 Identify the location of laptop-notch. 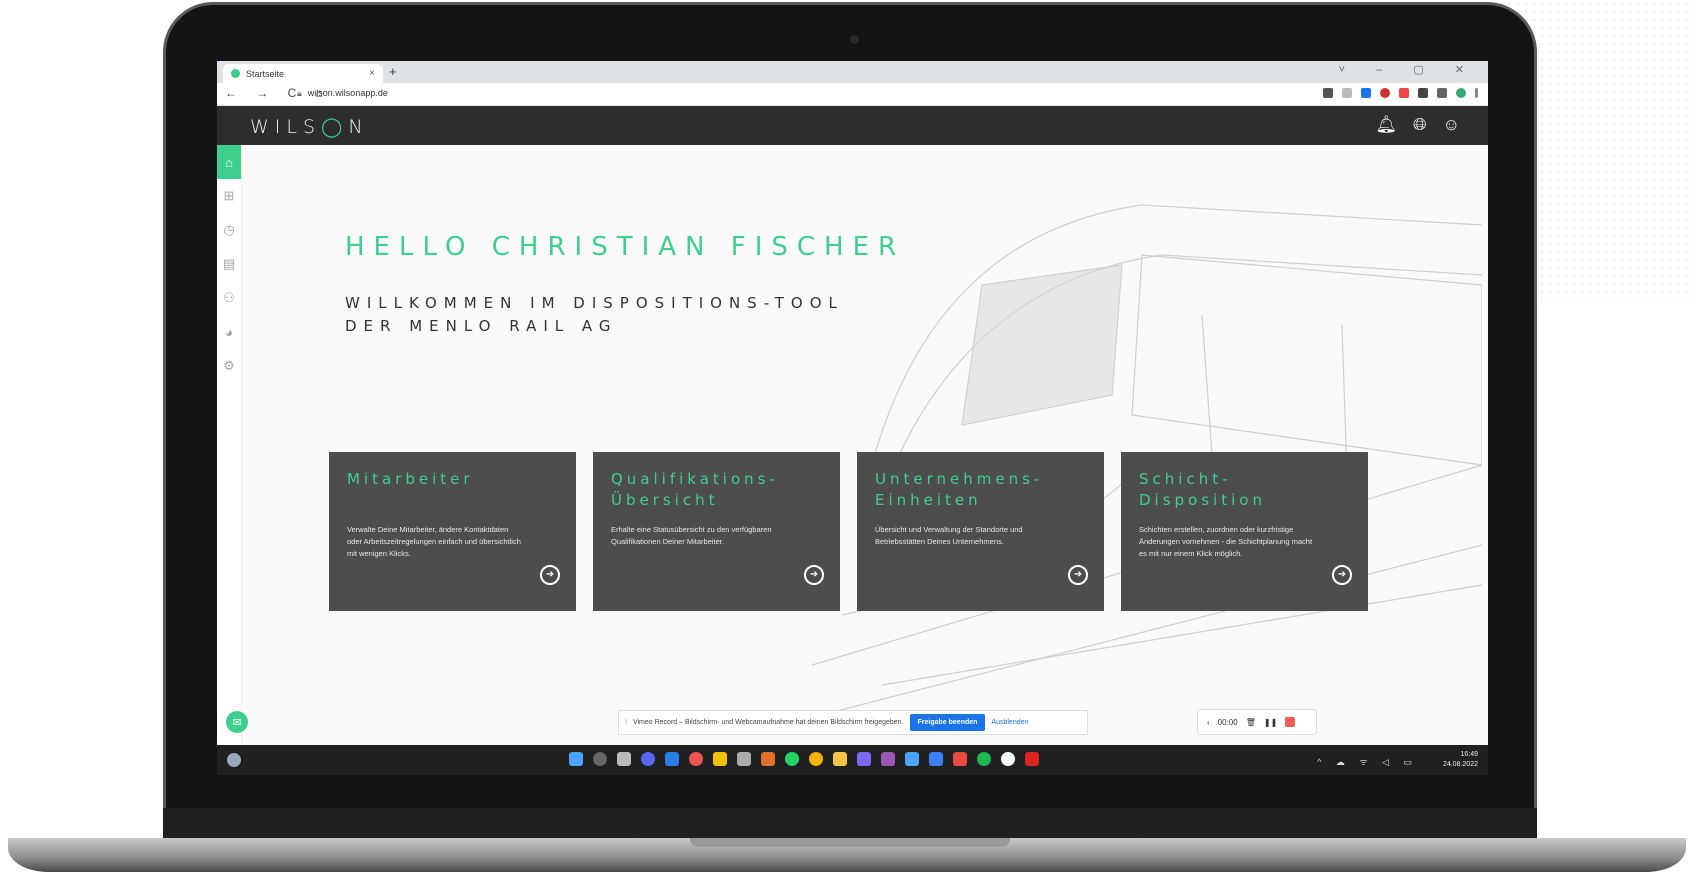
(850, 842).